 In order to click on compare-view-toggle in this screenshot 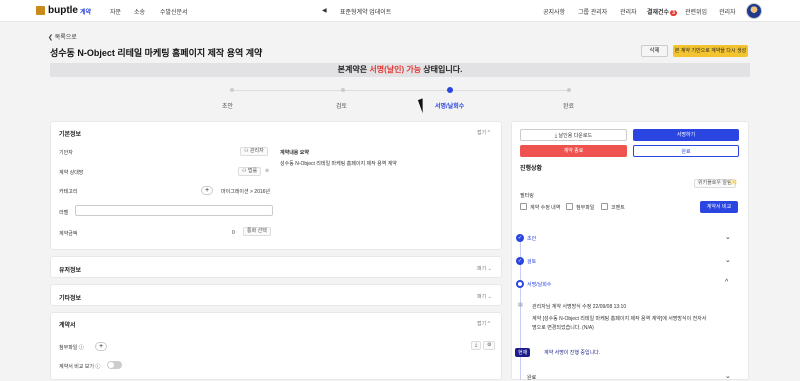, I will do `click(114, 365)`.